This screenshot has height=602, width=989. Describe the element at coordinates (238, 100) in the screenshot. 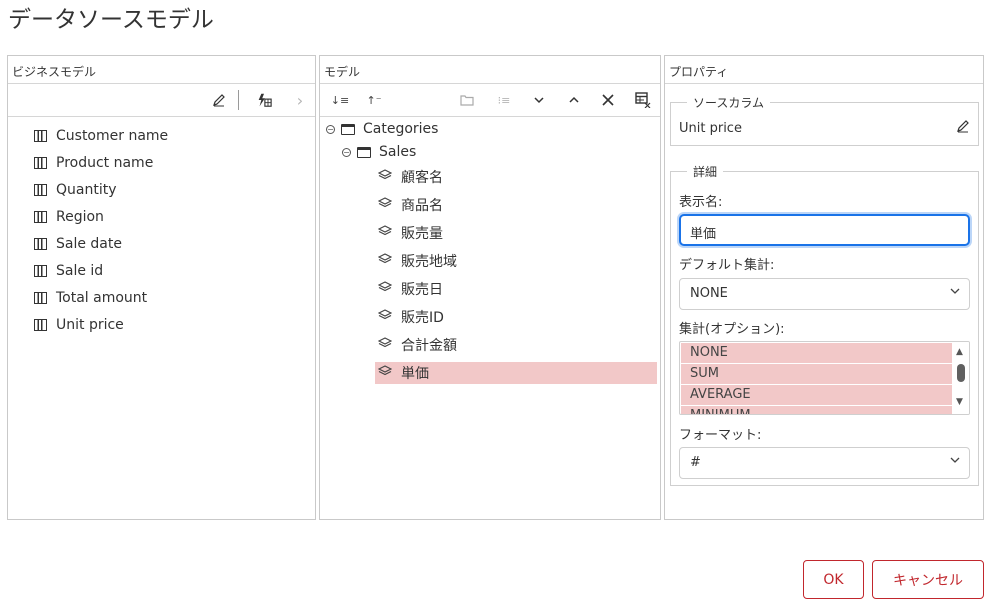

I see `toolbar-separator` at that location.